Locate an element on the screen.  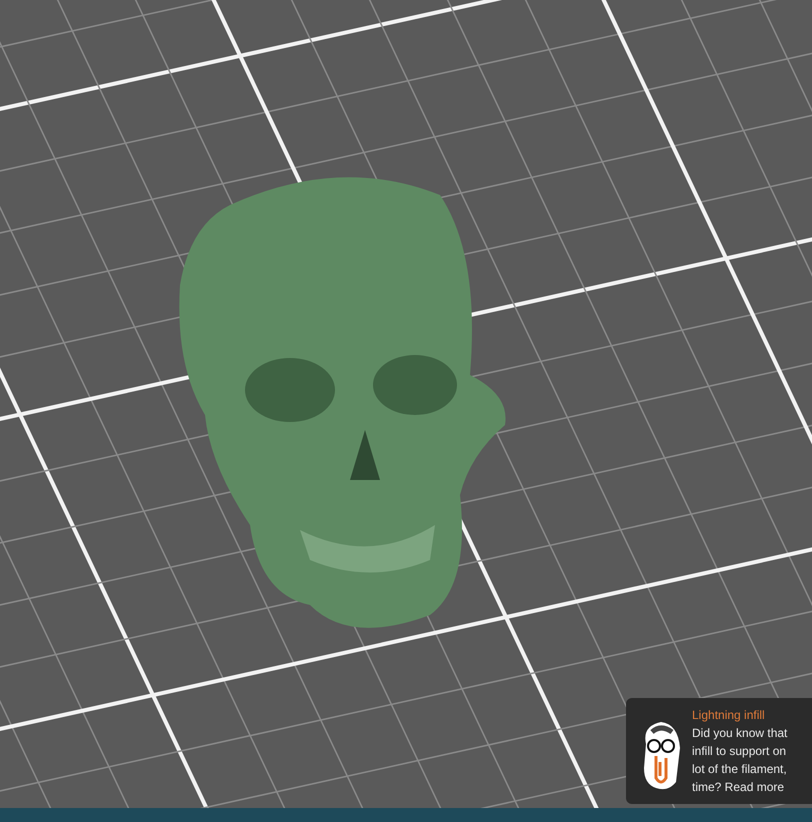
tip-text-line: time? Read more is located at coordinates (739, 787).